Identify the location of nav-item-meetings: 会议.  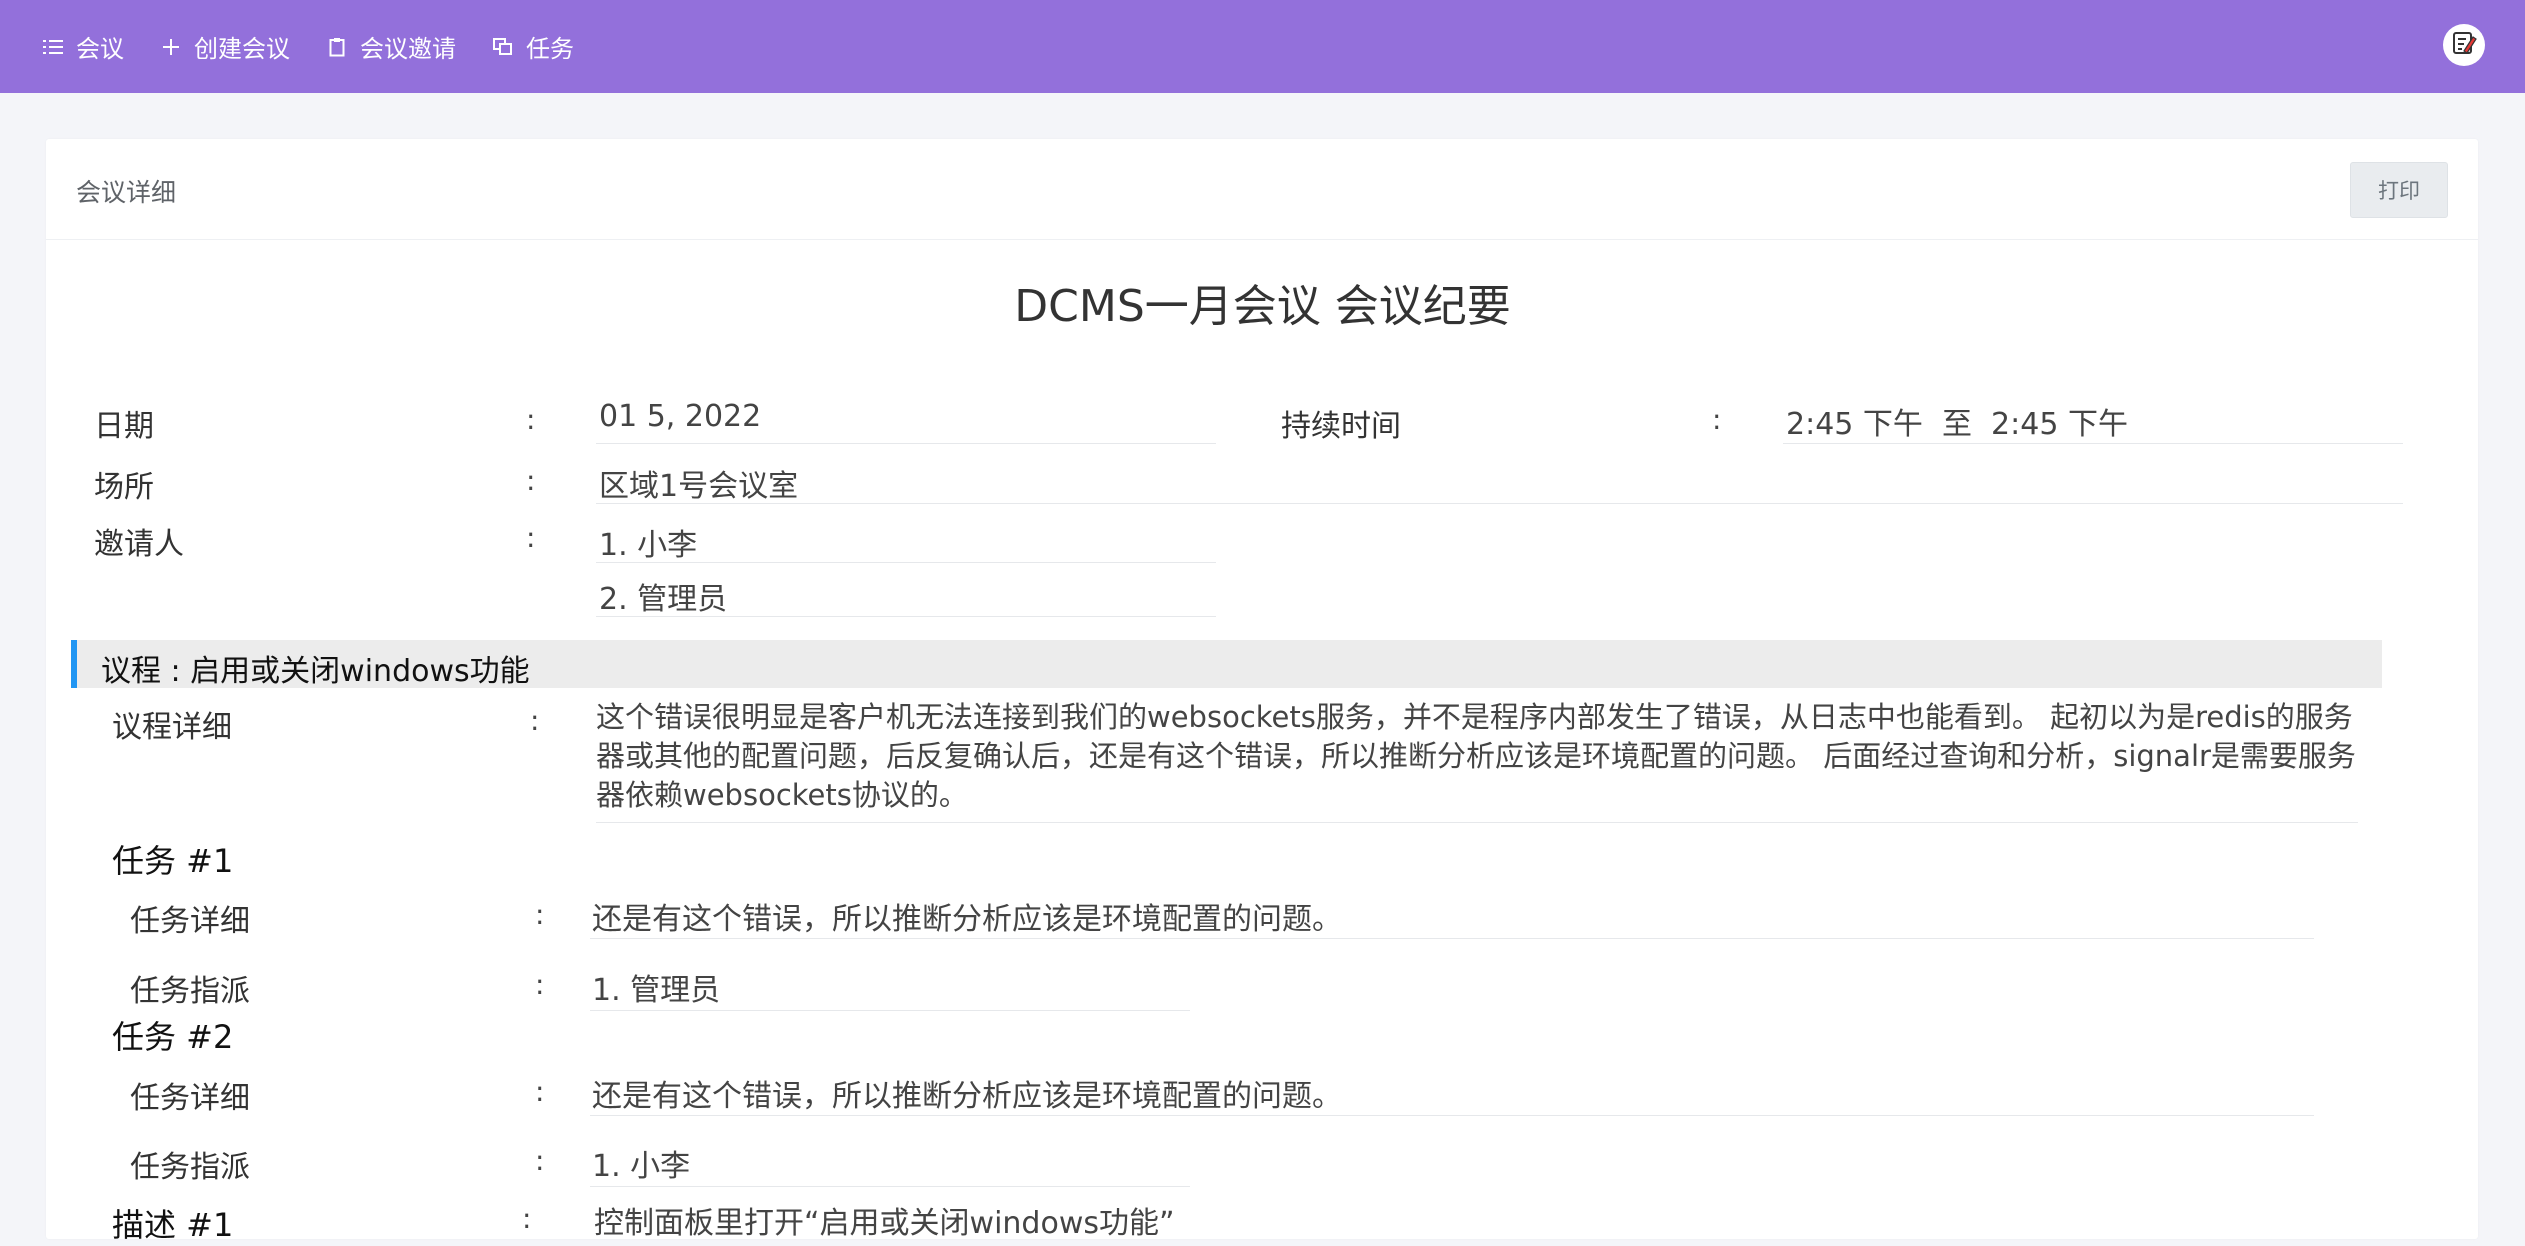
(82, 46).